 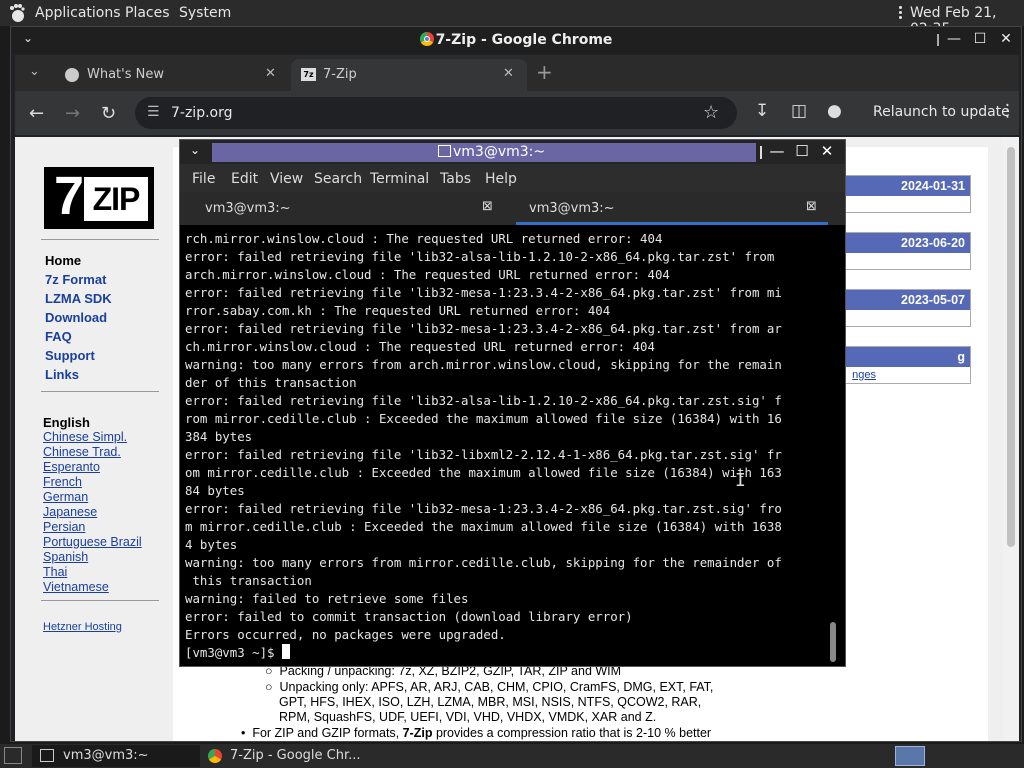 I want to click on url-text: 7-zip.org, so click(x=202, y=113).